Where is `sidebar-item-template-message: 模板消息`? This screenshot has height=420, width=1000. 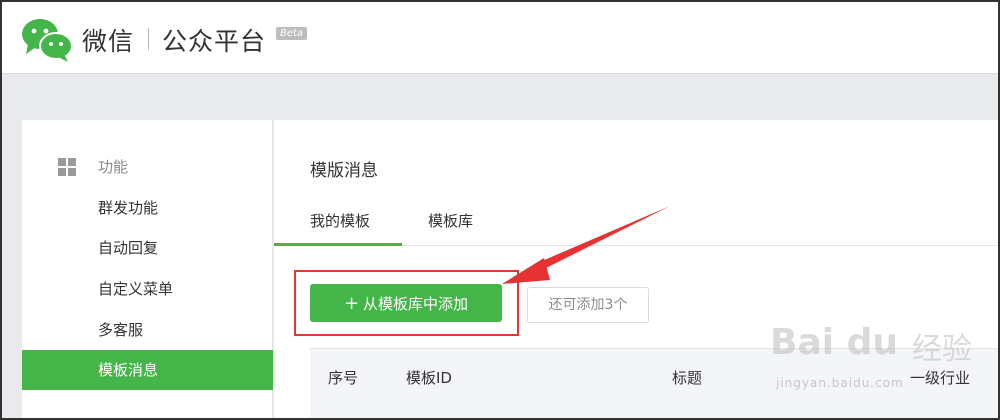
sidebar-item-template-message: 模板消息 is located at coordinates (147, 370).